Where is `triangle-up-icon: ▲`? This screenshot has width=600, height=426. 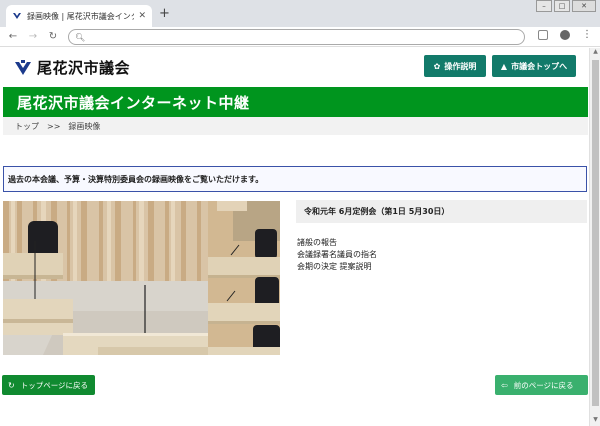 triangle-up-icon: ▲ is located at coordinates (504, 66).